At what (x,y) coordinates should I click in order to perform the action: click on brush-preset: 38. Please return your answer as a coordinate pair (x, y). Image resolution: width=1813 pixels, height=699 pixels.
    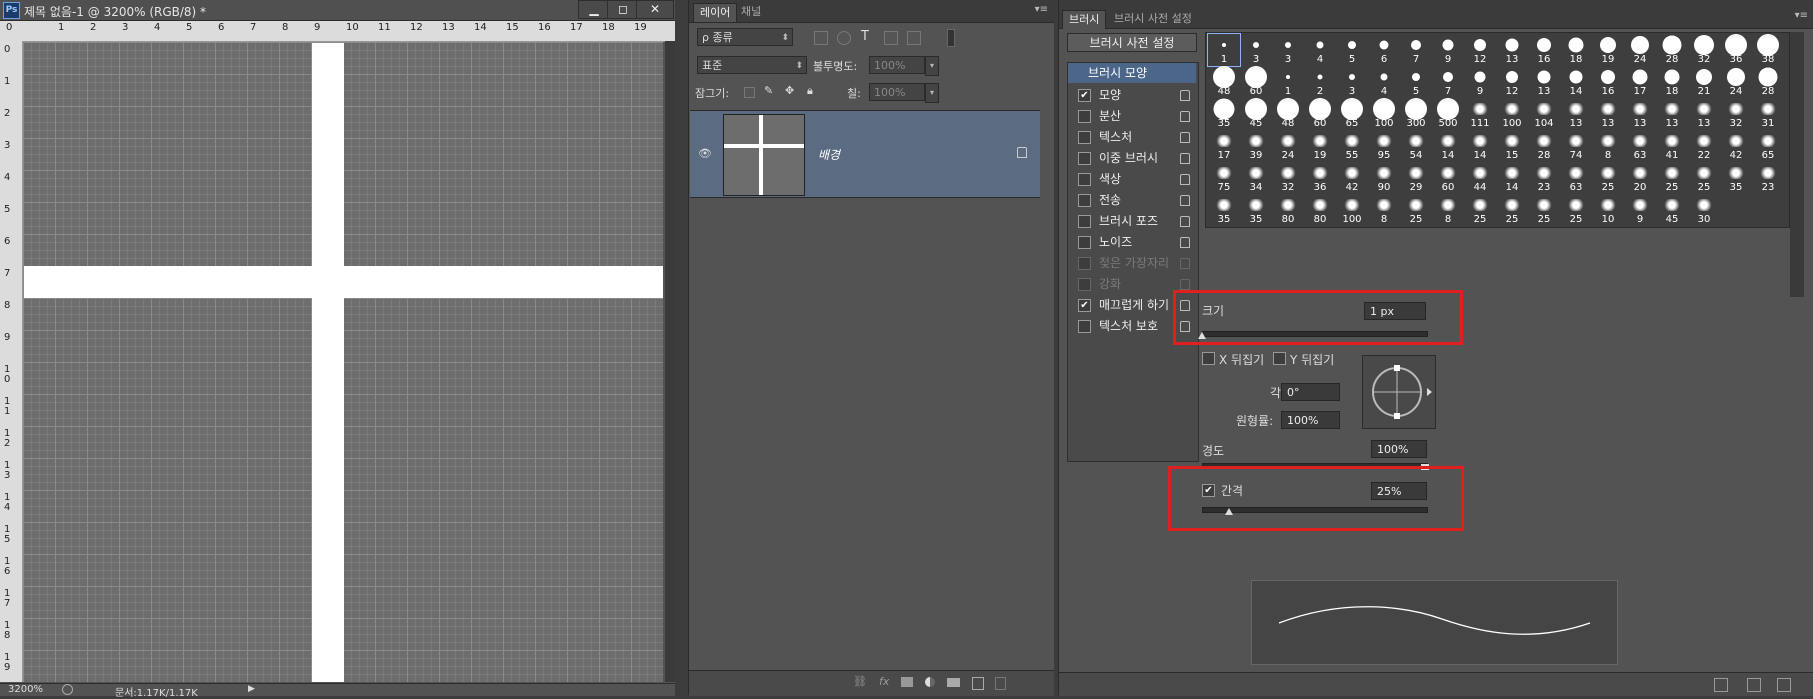
    Looking at the image, I should click on (1768, 50).